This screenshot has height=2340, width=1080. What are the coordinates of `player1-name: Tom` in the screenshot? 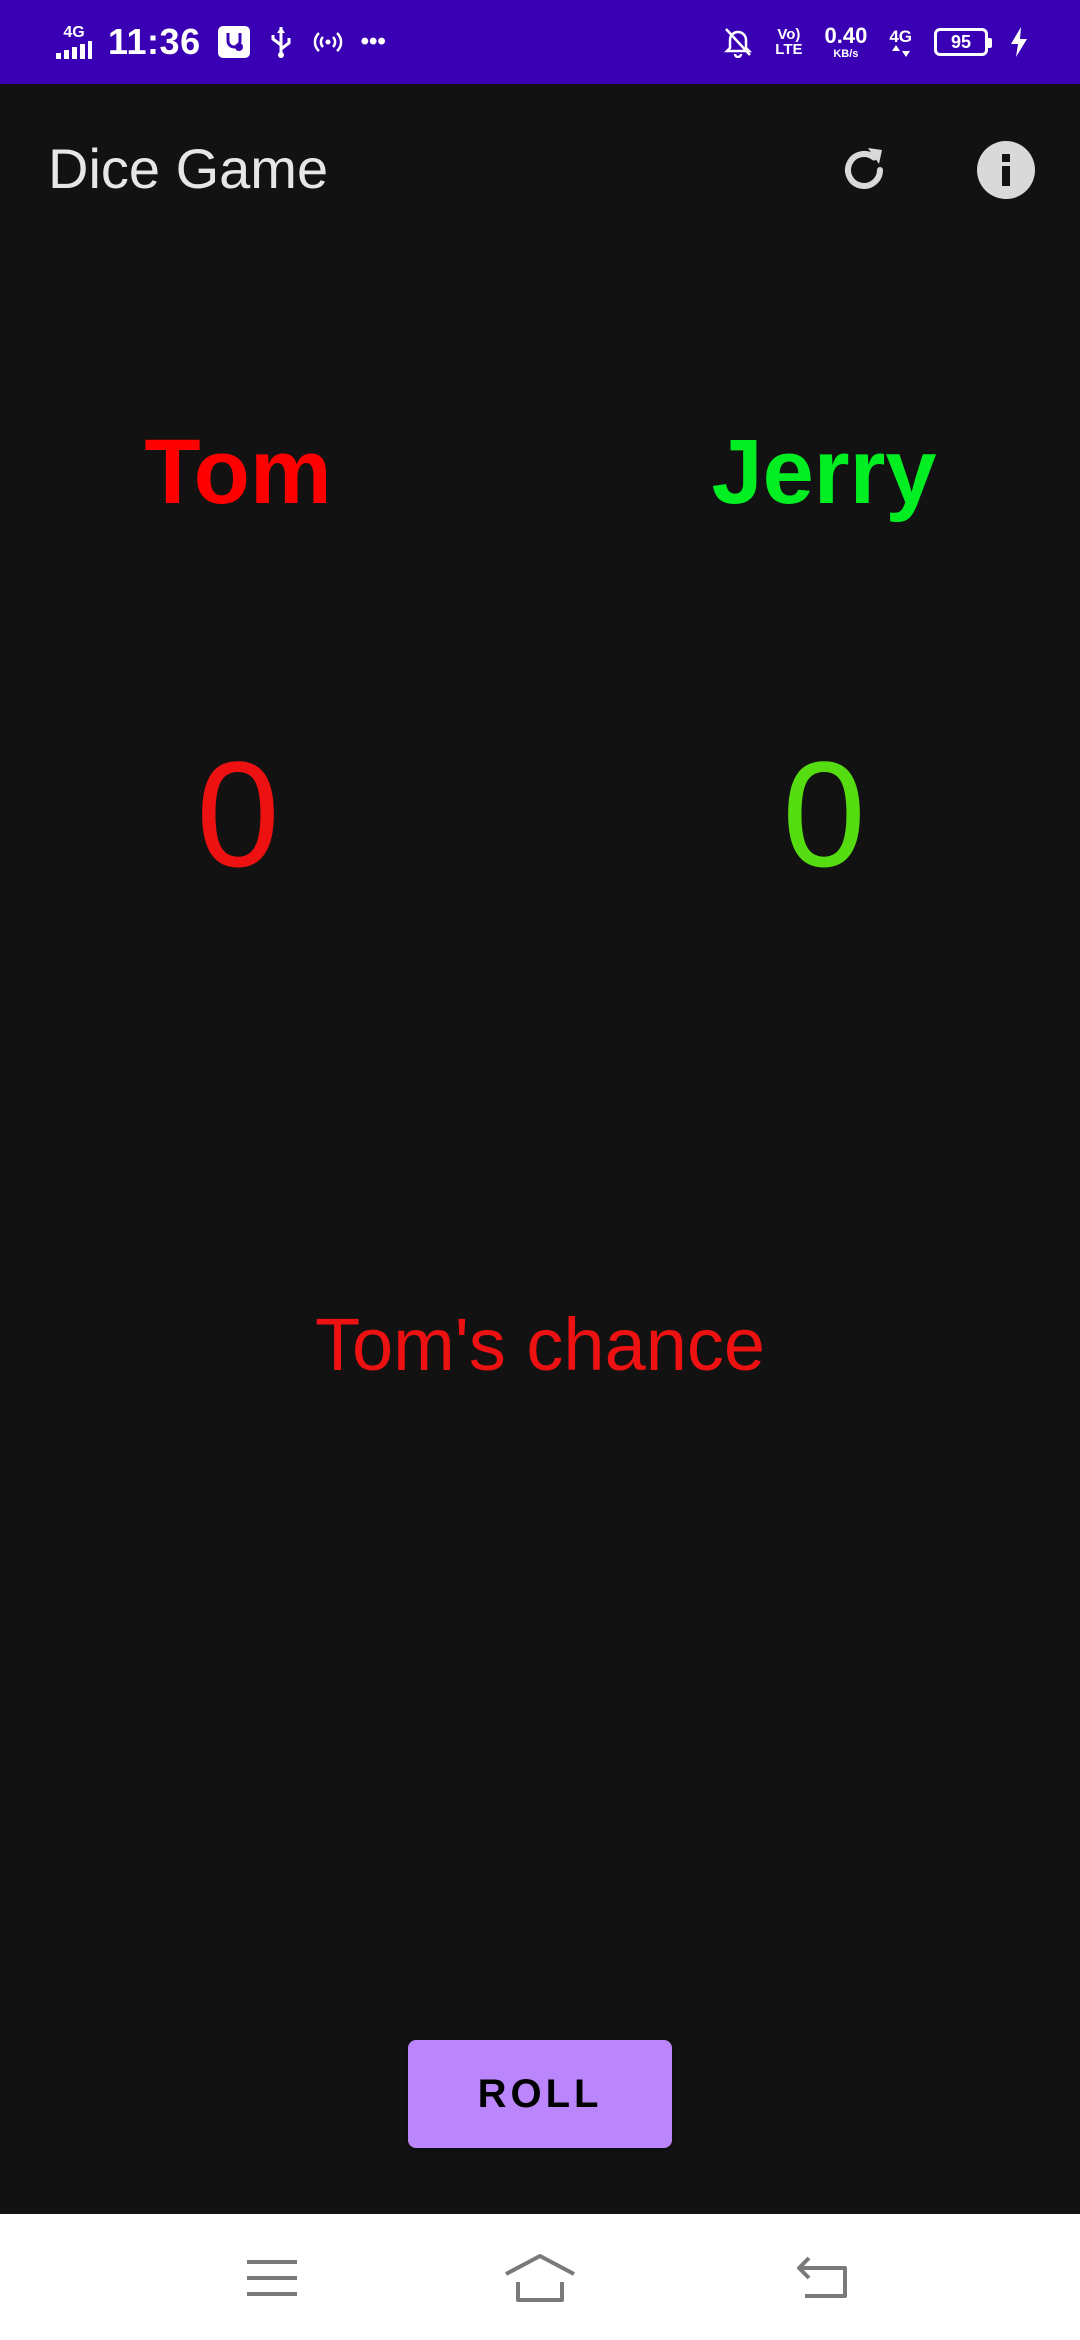 It's located at (238, 472).